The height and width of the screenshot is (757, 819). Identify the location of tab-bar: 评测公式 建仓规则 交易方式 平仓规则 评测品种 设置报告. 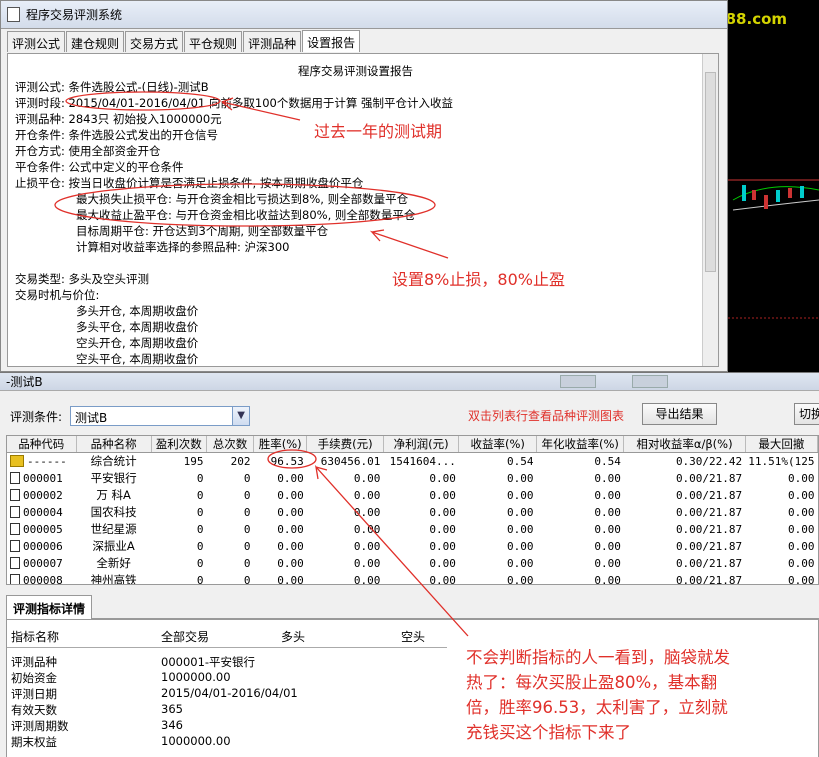
(184, 41).